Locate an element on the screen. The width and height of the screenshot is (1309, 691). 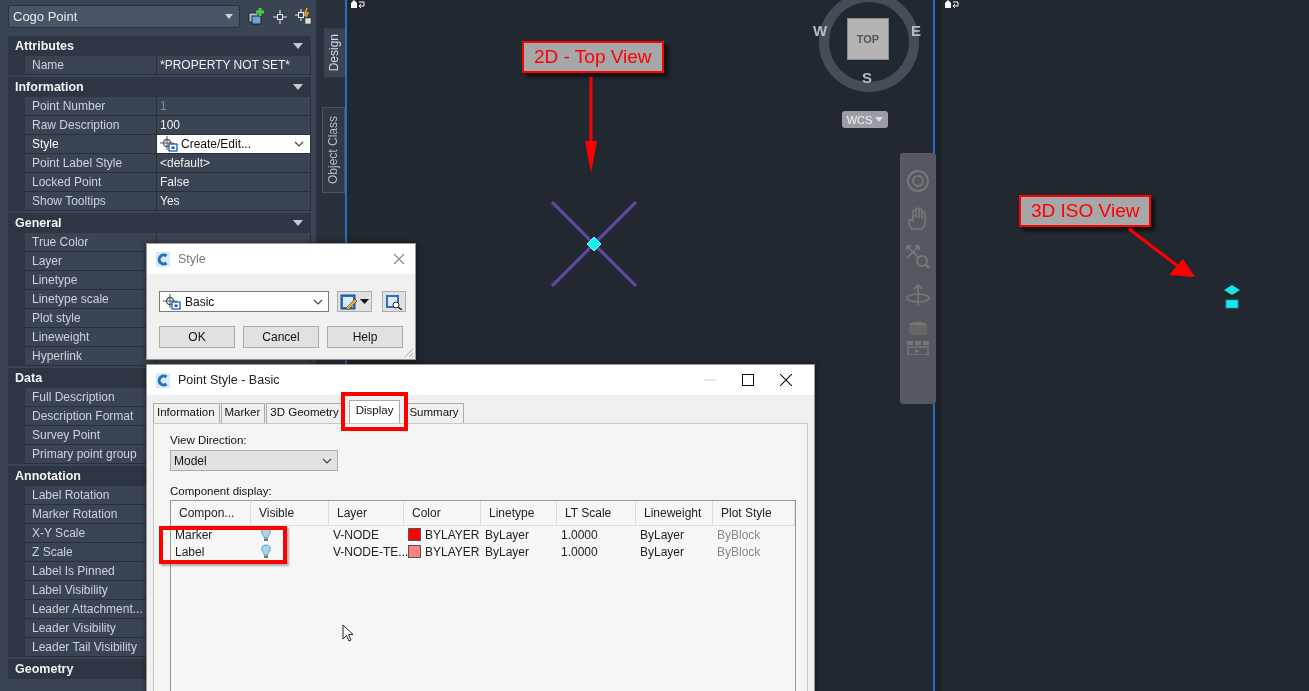
maximize-icon is located at coordinates (748, 380).